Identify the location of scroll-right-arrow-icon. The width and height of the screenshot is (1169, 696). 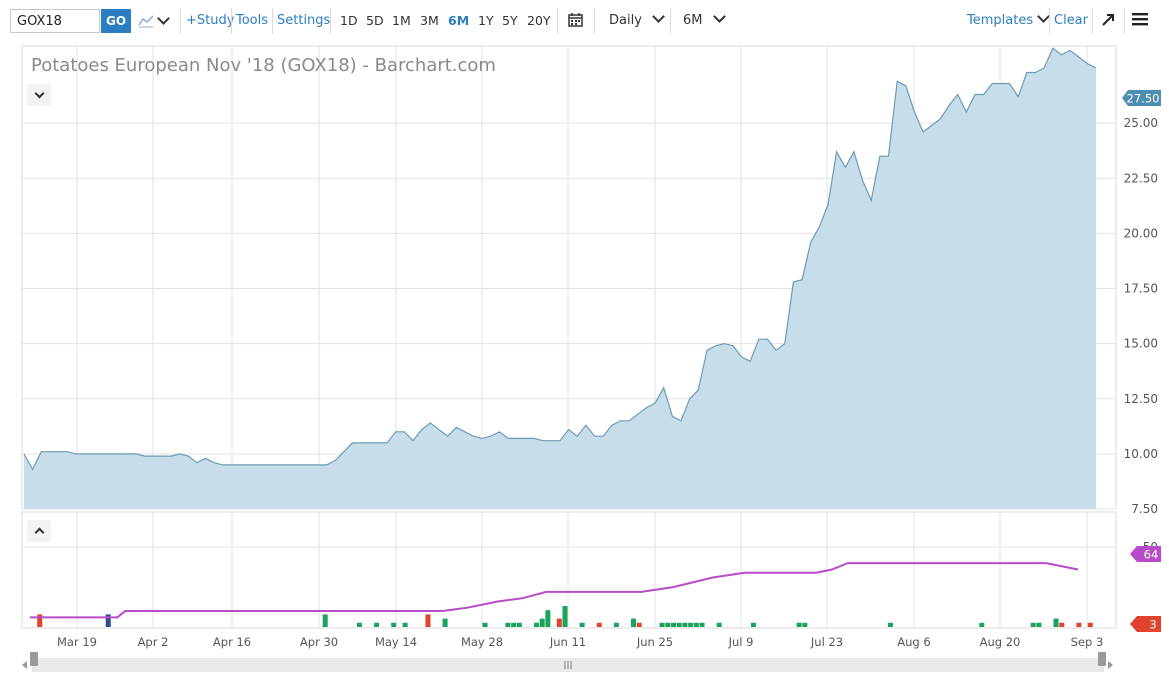
(1110, 665).